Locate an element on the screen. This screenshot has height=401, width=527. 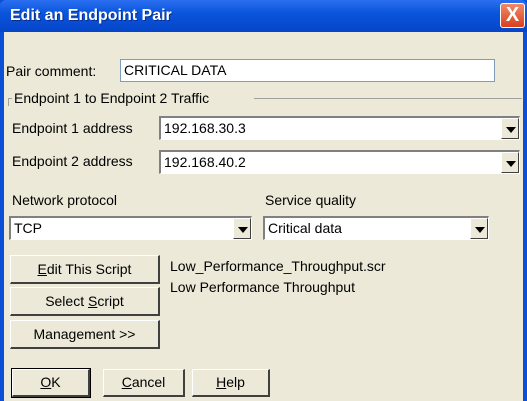
service-quality-select: Critical data is located at coordinates (376, 228).